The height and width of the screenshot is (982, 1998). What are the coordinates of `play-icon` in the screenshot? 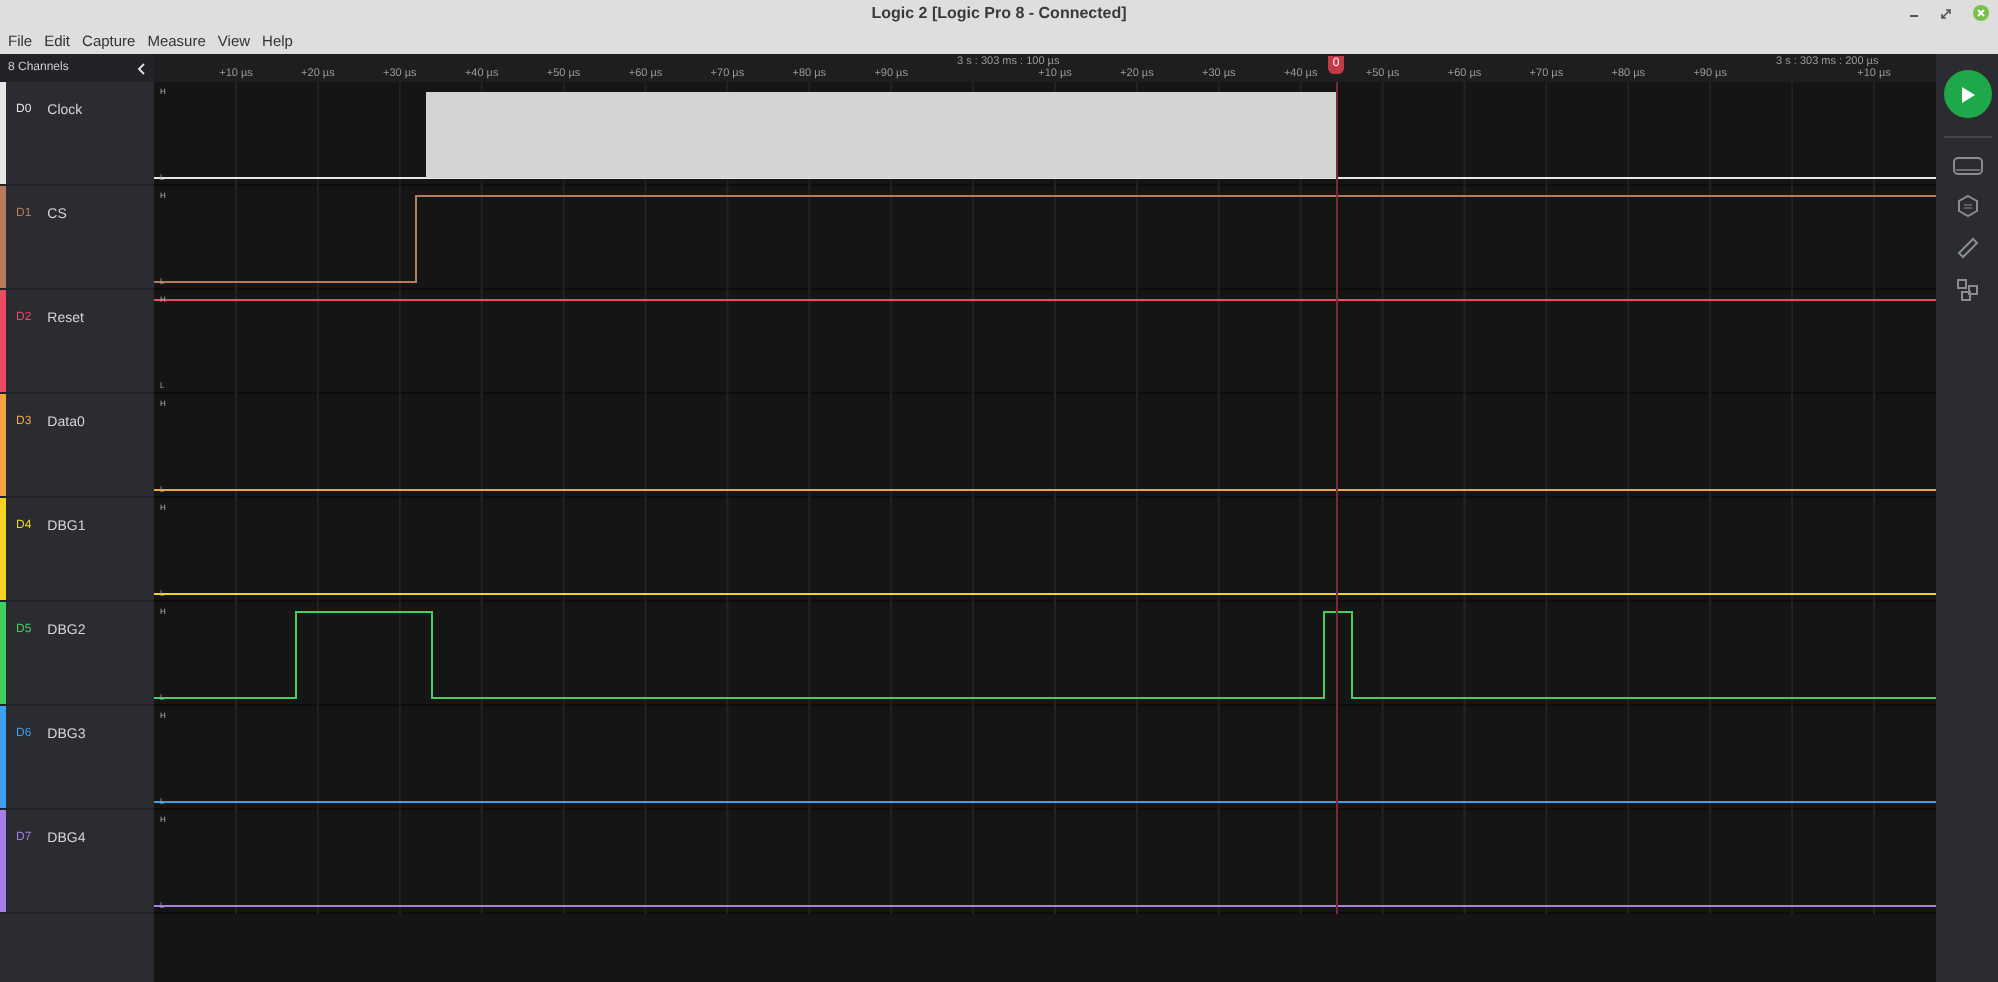 It's located at (1967, 94).